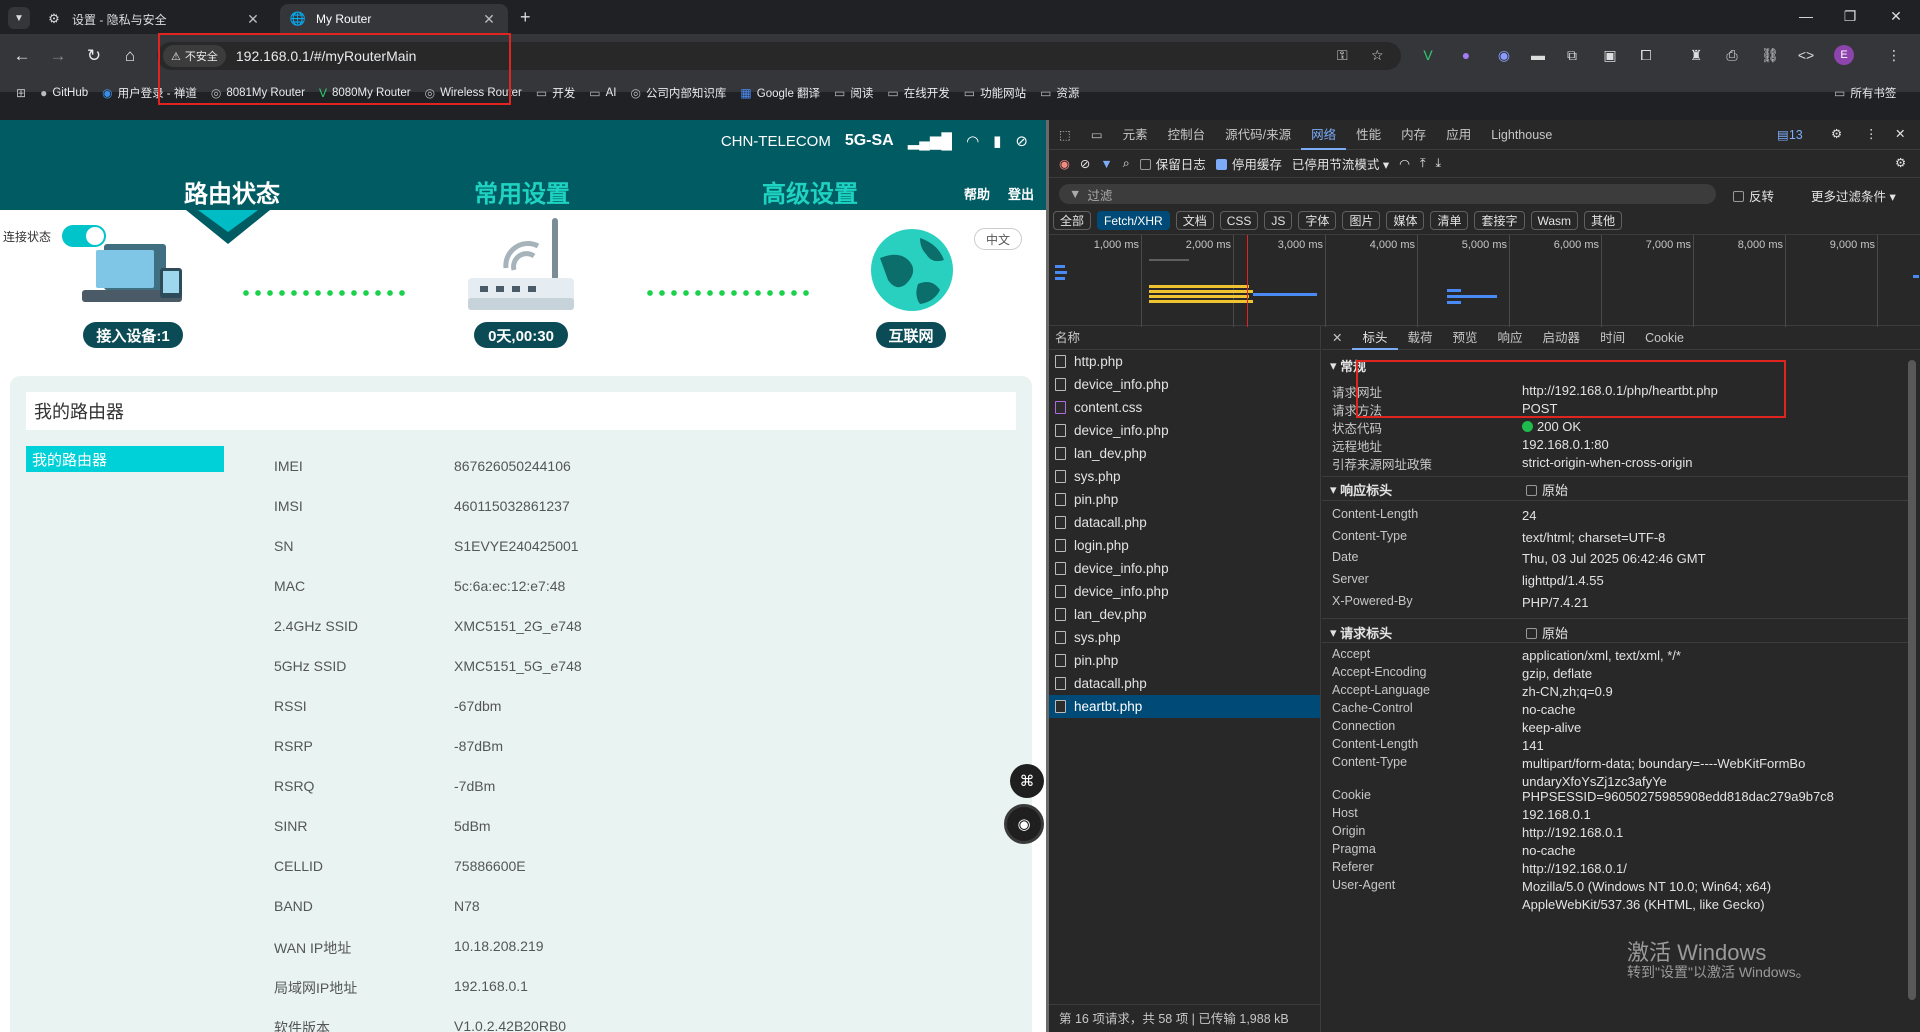 This screenshot has width=1920, height=1032. I want to click on tab-network: 网络, so click(1324, 135).